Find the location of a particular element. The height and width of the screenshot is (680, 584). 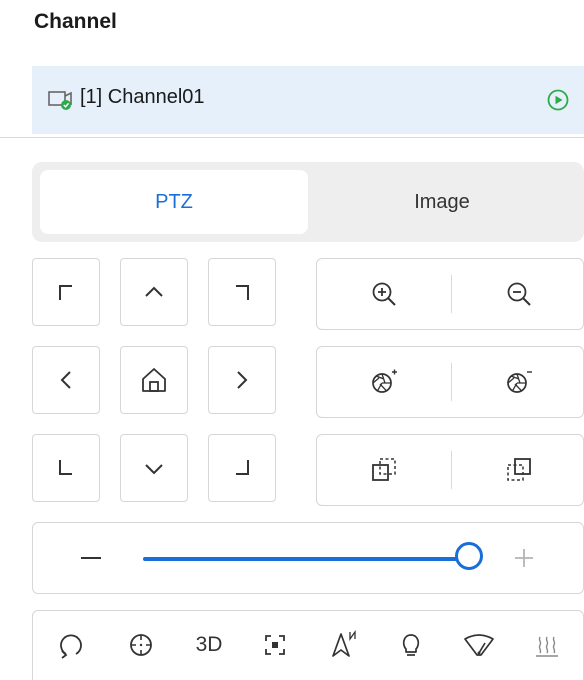

heater-icon is located at coordinates (547, 645).